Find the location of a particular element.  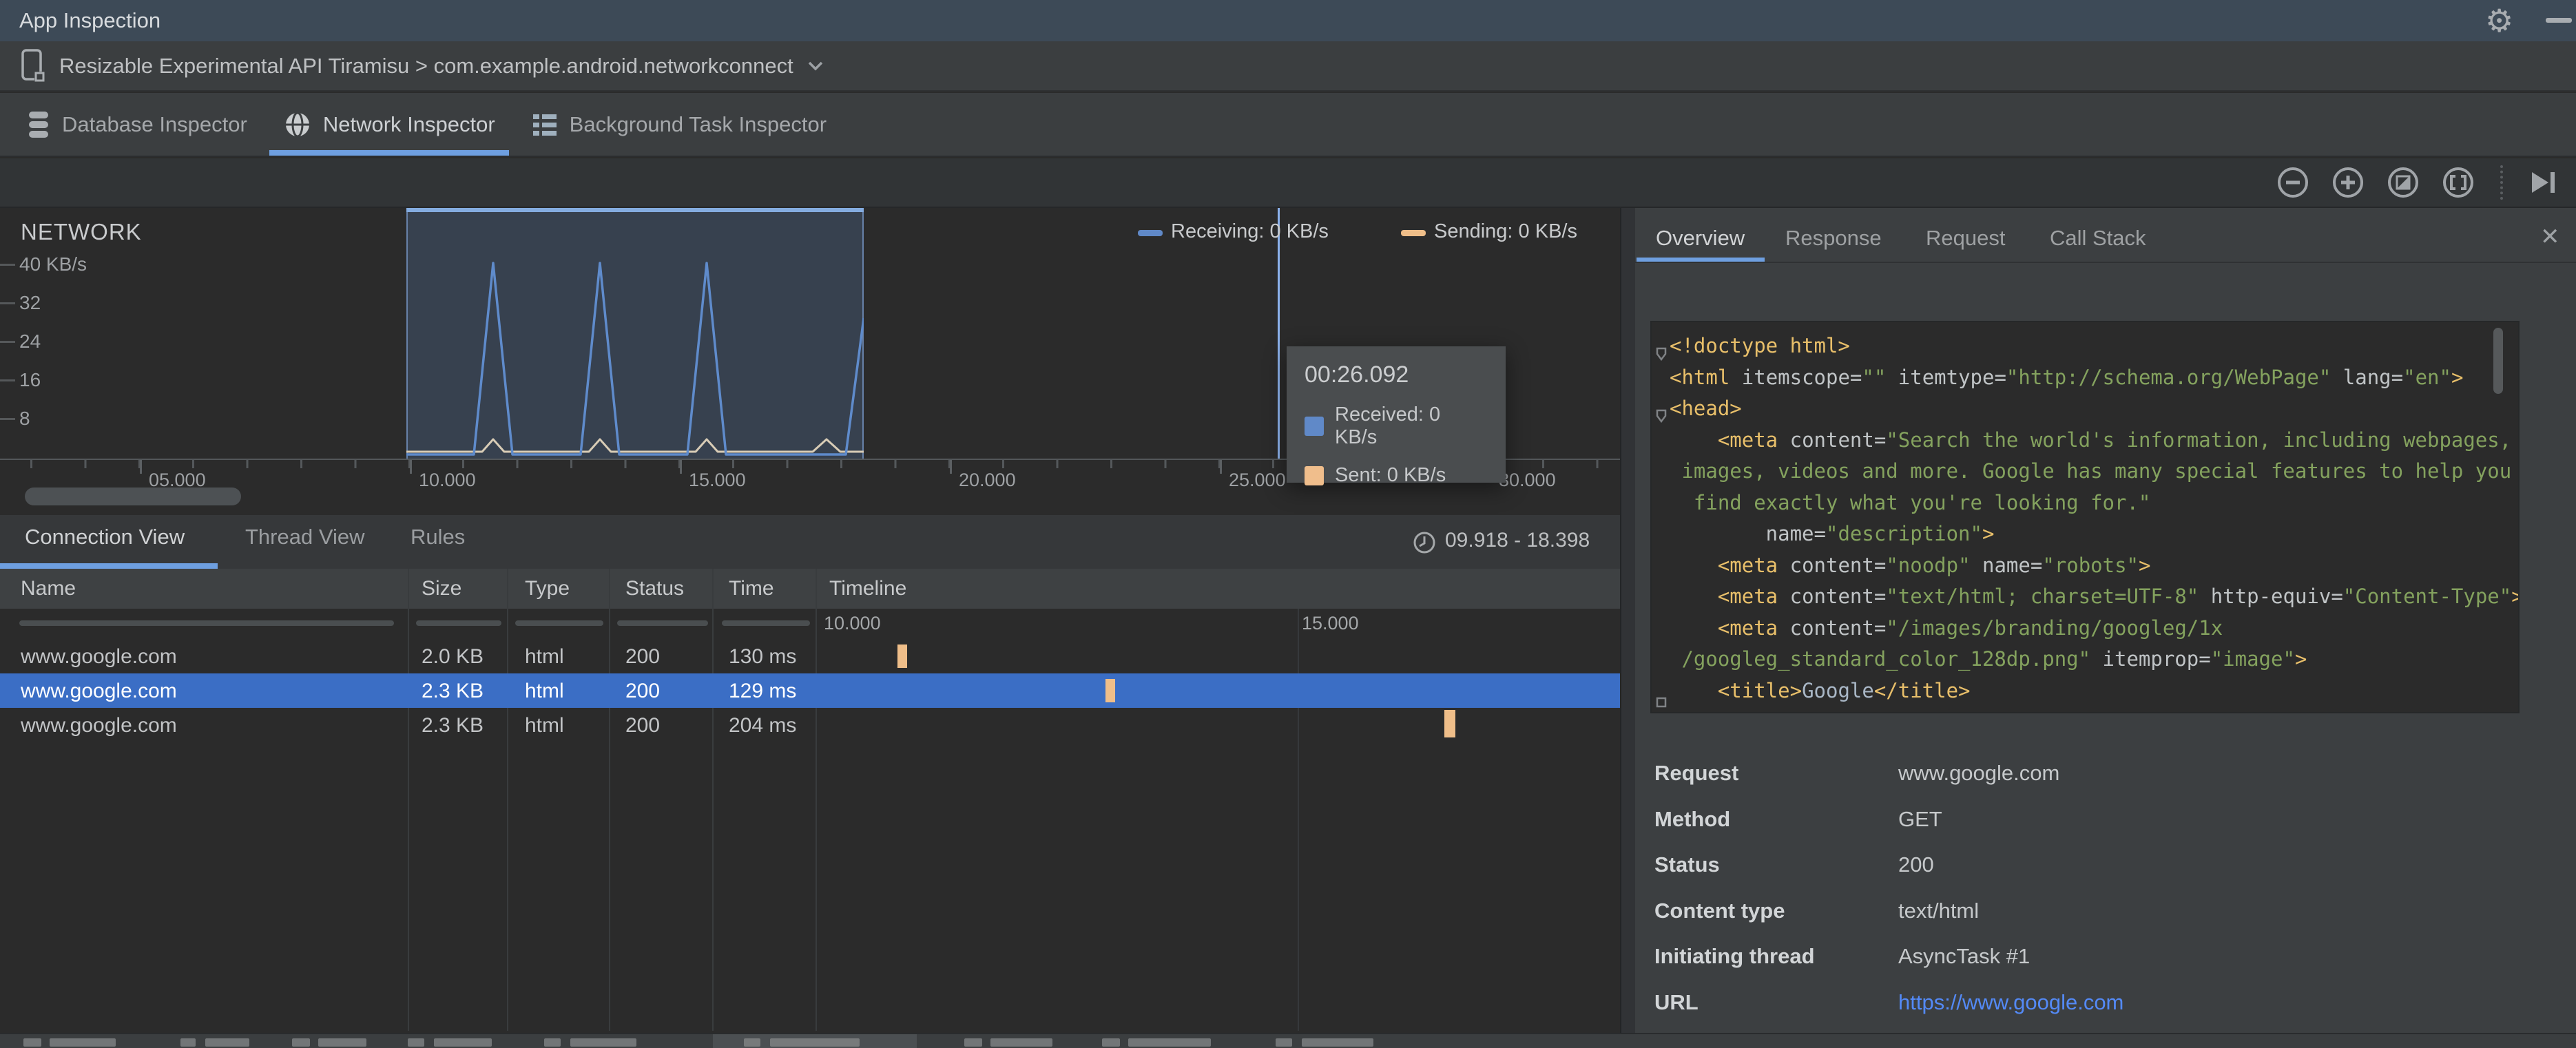

url-link: https://www.google.com is located at coordinates (2010, 1003).